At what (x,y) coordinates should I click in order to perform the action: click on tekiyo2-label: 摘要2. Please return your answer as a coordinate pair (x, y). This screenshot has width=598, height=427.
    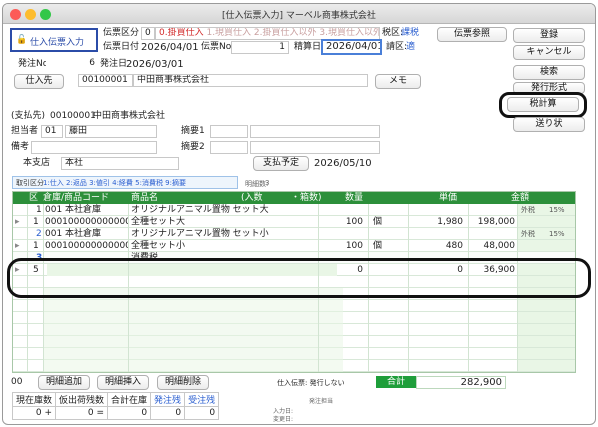
    Looking at the image, I should click on (193, 147).